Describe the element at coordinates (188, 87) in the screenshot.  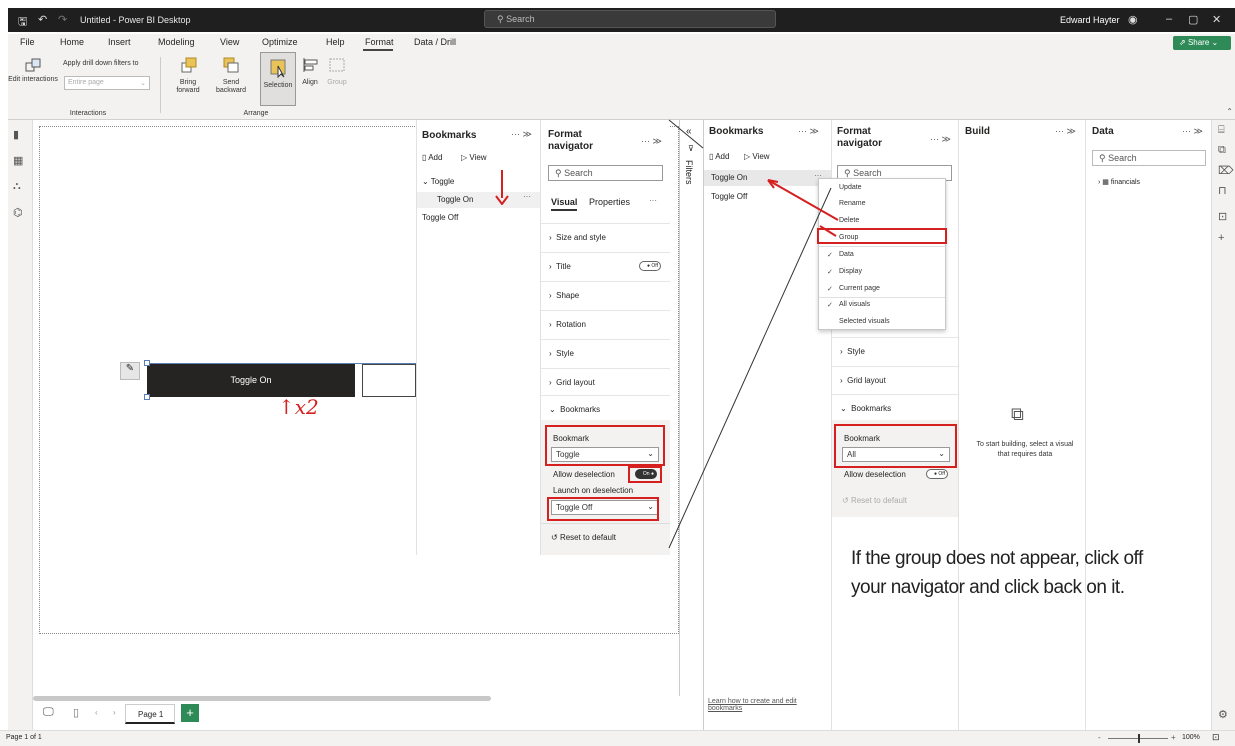
I see `bring-forward-button: Bring forward` at that location.